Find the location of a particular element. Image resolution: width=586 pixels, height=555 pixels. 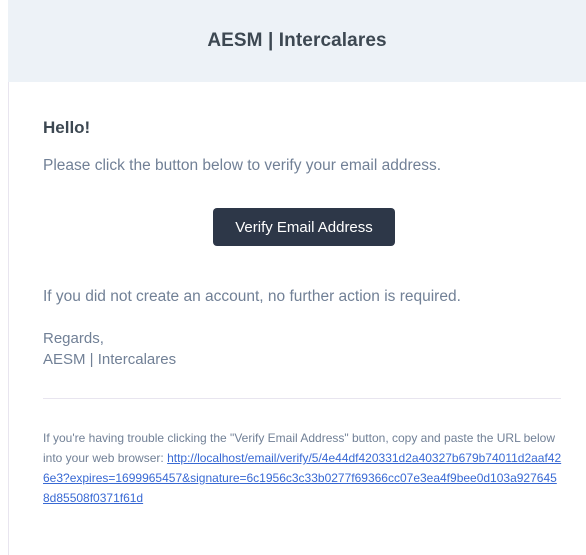

header-title: AESM | Intercalares is located at coordinates (296, 41).